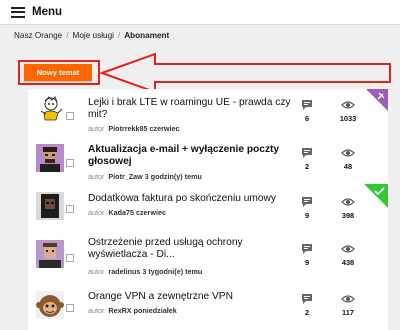  What do you see at coordinates (377, 100) in the screenshot?
I see `pin-icon` at bounding box center [377, 100].